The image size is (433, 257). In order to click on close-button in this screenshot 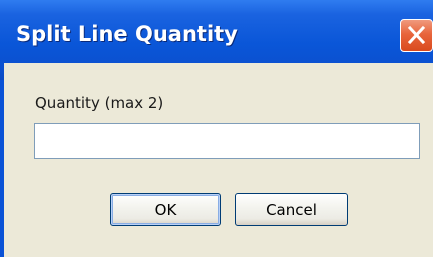, I will do `click(416, 35)`.